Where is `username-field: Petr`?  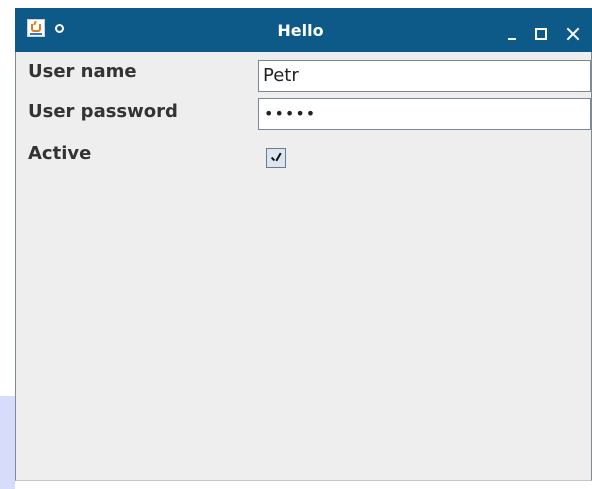 username-field: Petr is located at coordinates (424, 76).